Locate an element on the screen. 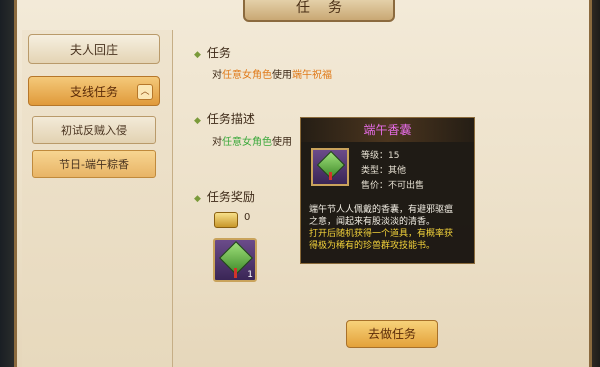 This screenshot has width=600, height=367. chevron-up-icon: ︿ is located at coordinates (145, 92).